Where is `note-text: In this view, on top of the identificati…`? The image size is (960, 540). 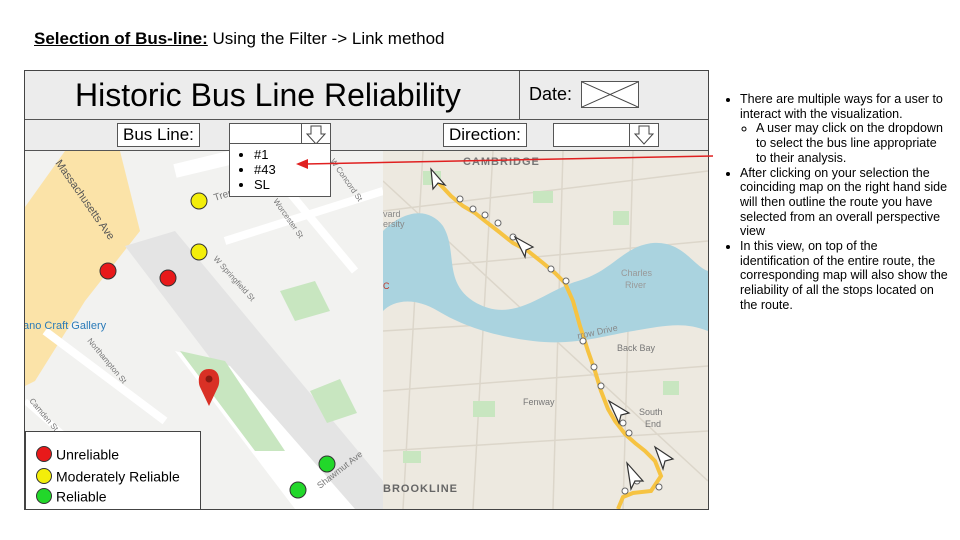
note-text: In this view, on top of the identificati… is located at coordinates (844, 275).